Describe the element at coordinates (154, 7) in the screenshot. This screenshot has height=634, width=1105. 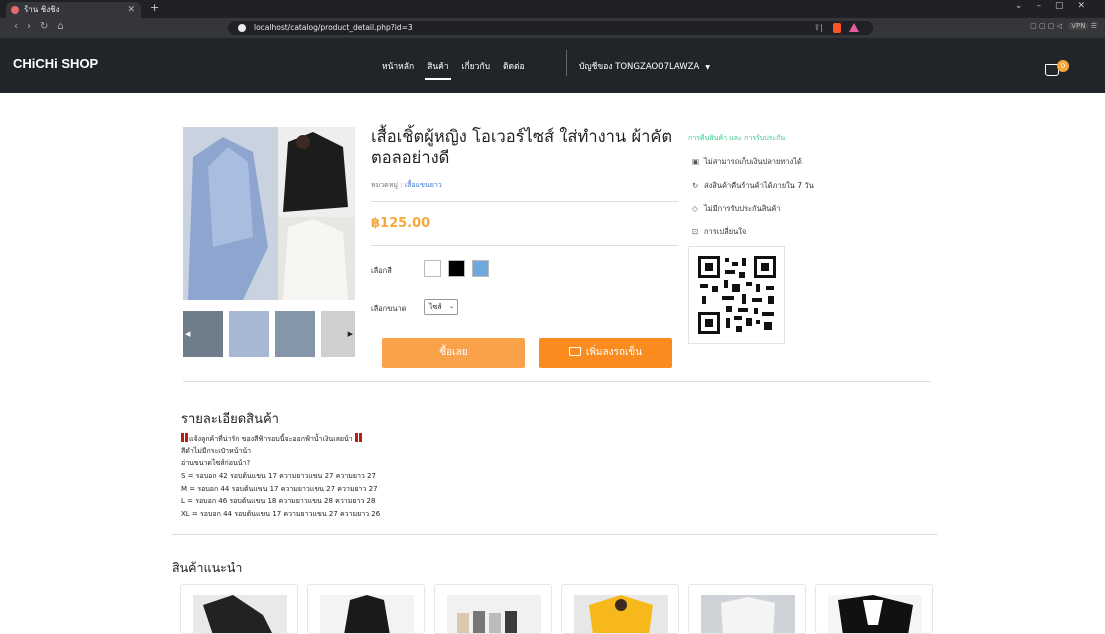
I see `new-tab-icon: +` at that location.